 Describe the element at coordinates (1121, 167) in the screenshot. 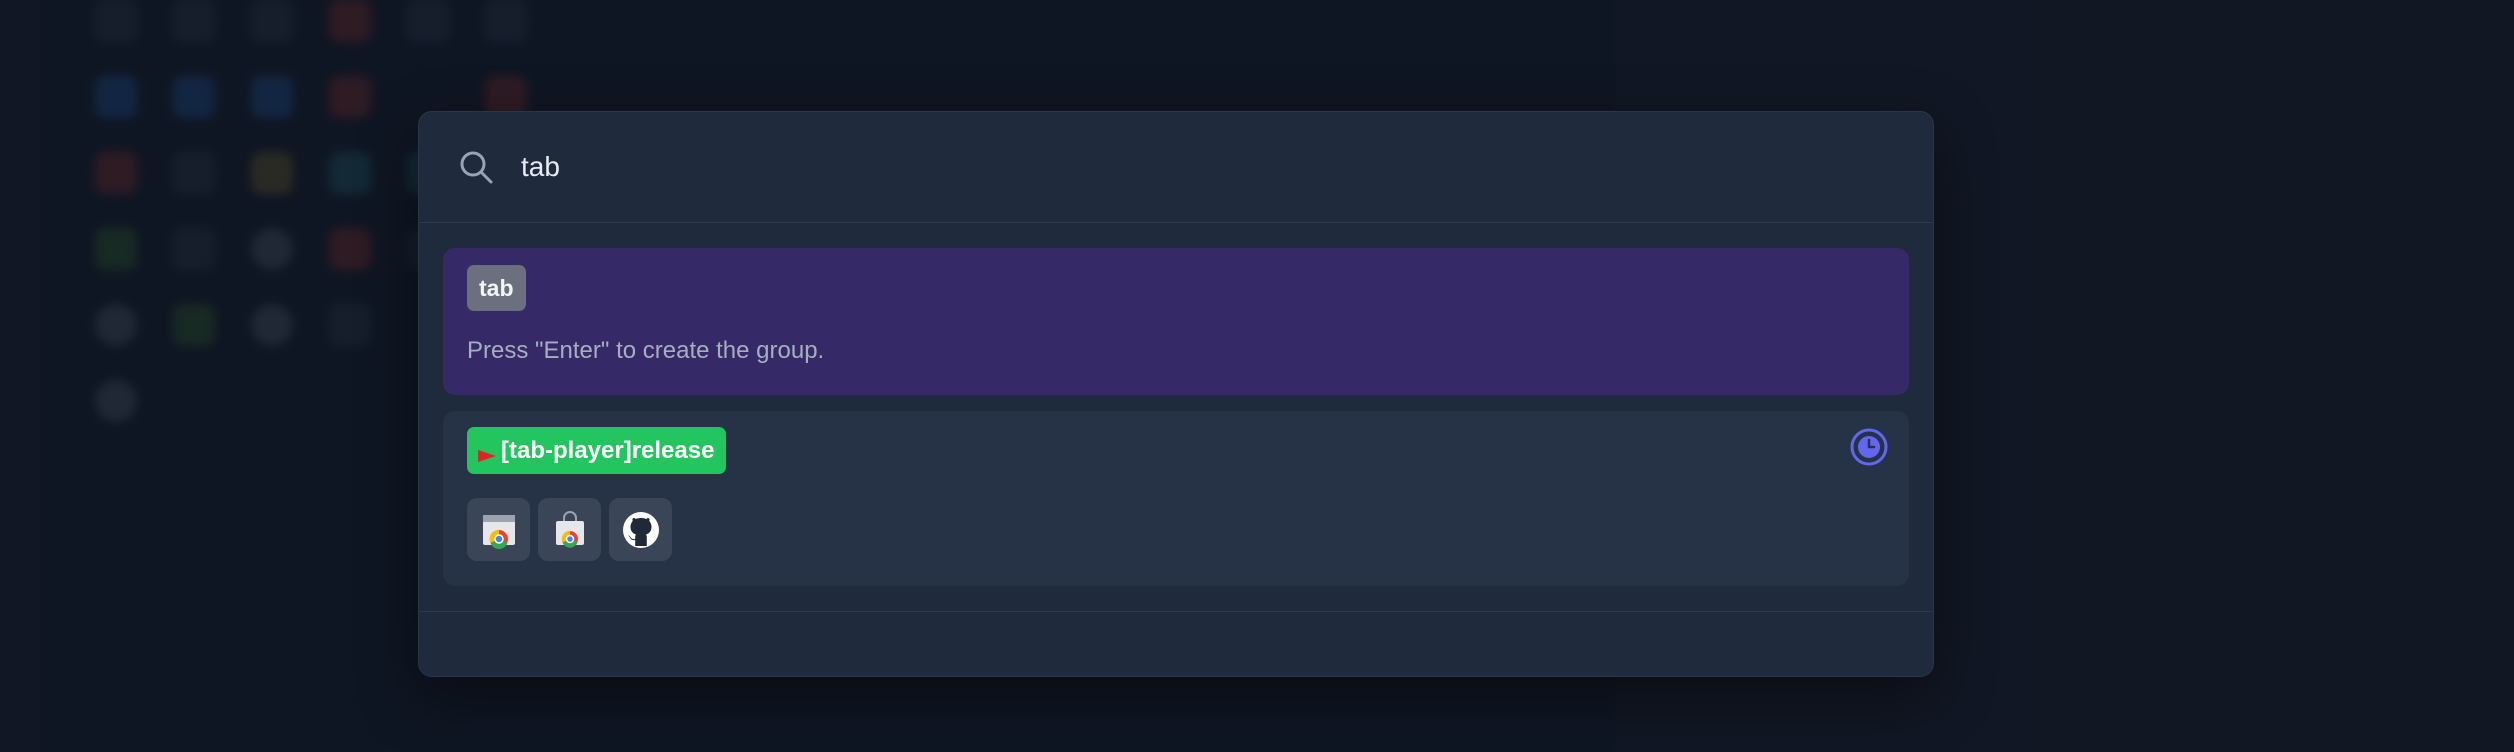

I see `search-input` at that location.